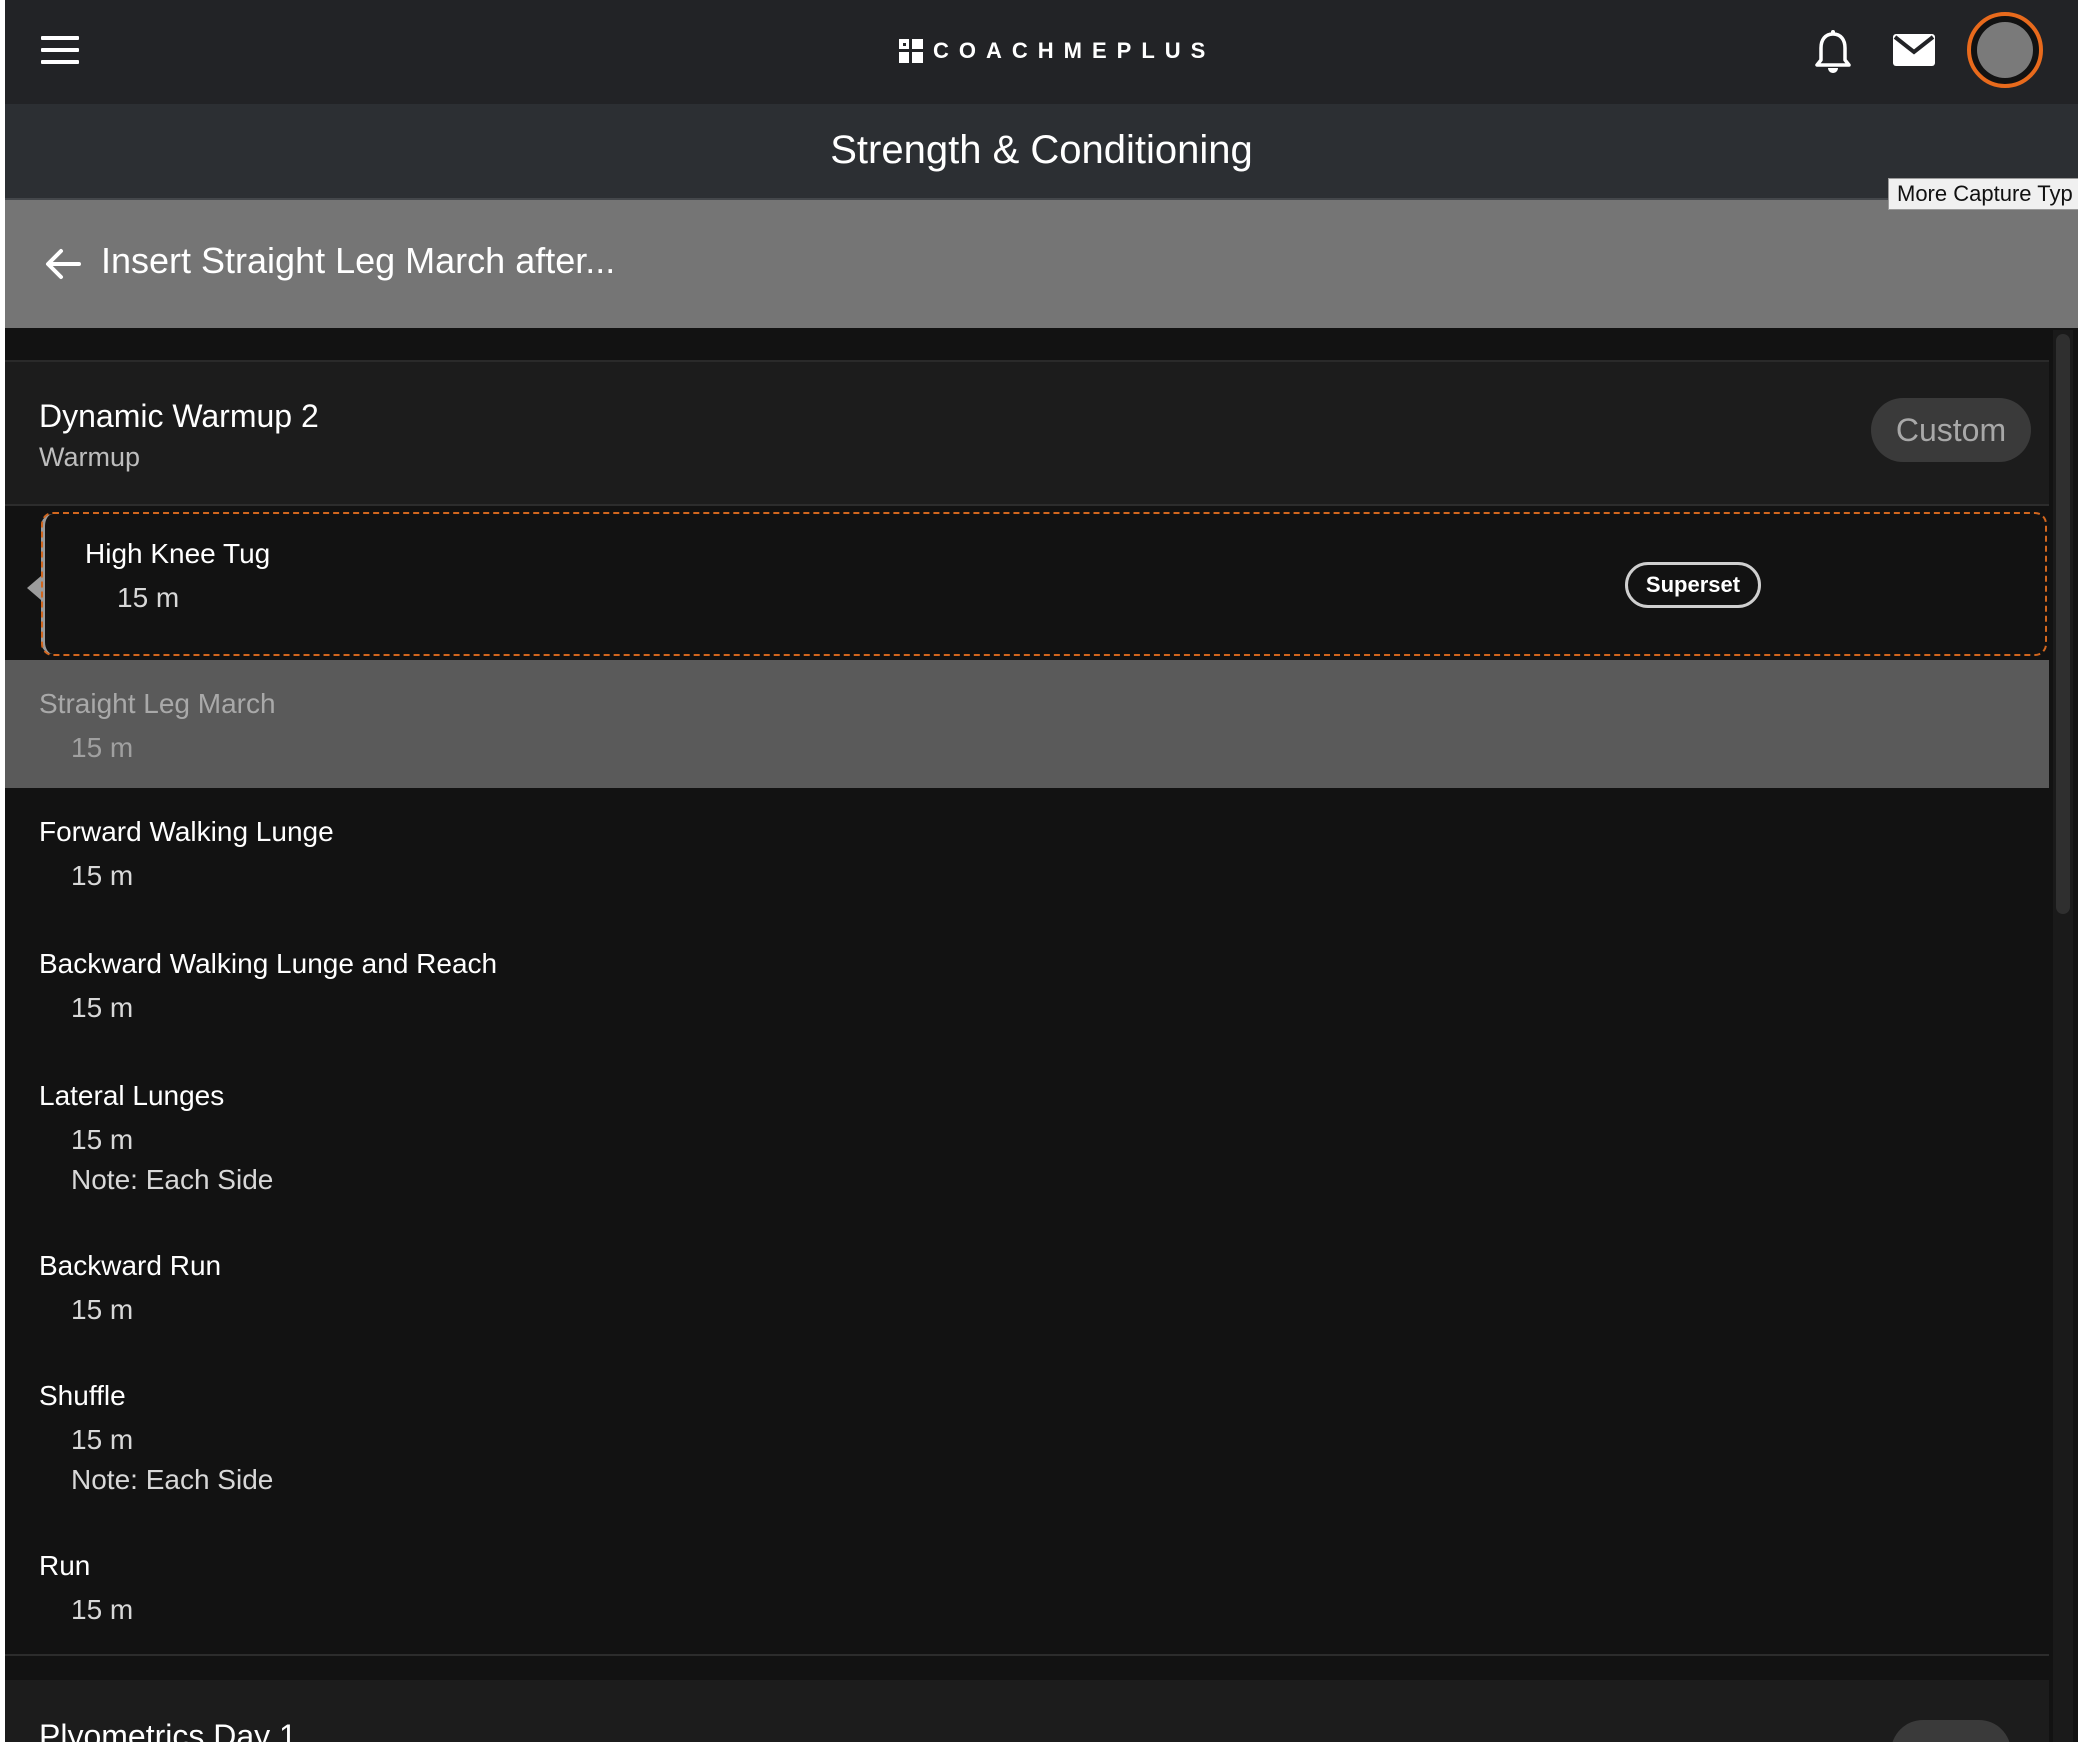 Image resolution: width=2078 pixels, height=1742 pixels. I want to click on list-item: Lateral Lunges 15 m Note: Each Side, so click(1027, 1133).